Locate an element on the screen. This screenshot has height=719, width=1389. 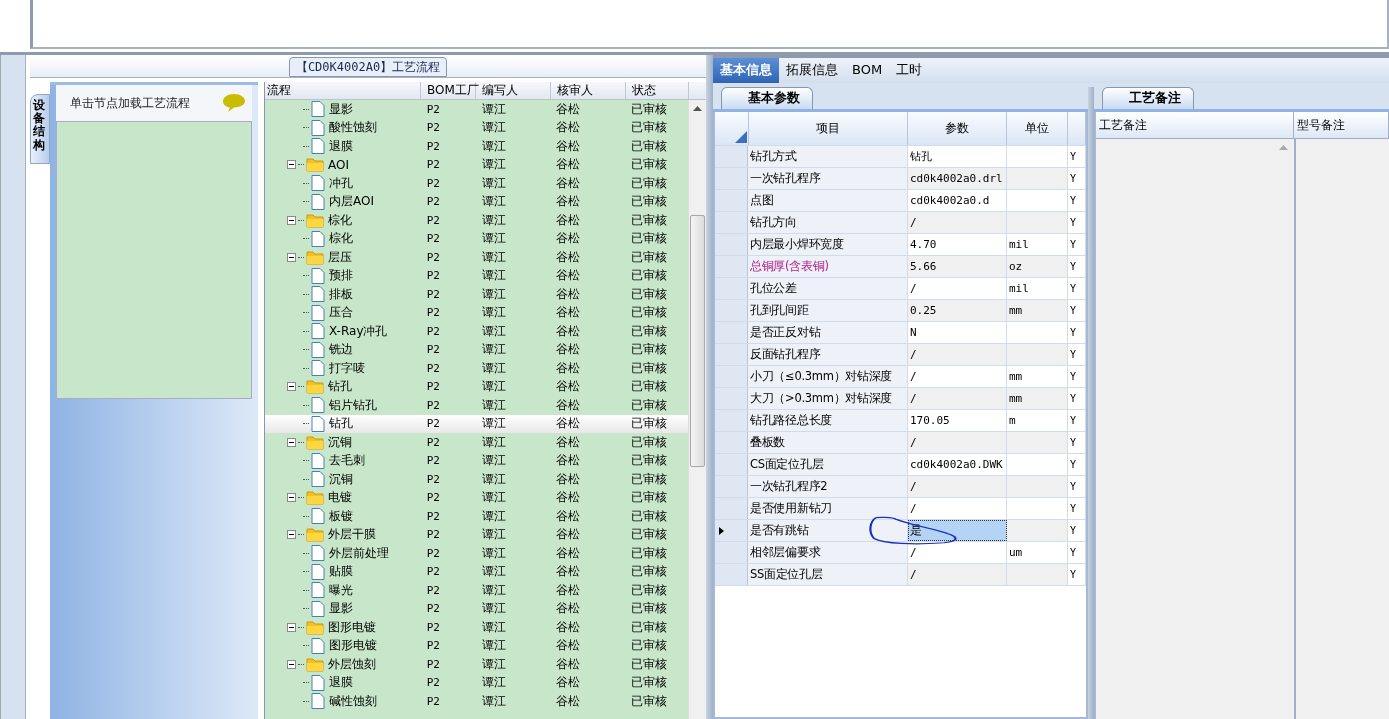
row-header is located at coordinates (731, 530).